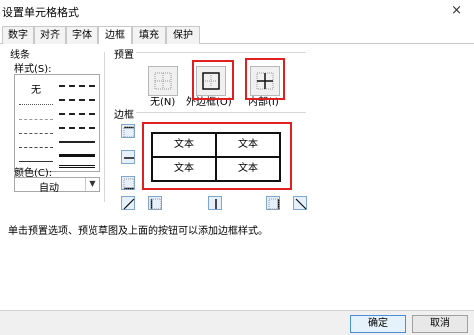 The width and height of the screenshot is (474, 335). Describe the element at coordinates (18, 35) in the screenshot. I see `tab-number: 数字` at that location.